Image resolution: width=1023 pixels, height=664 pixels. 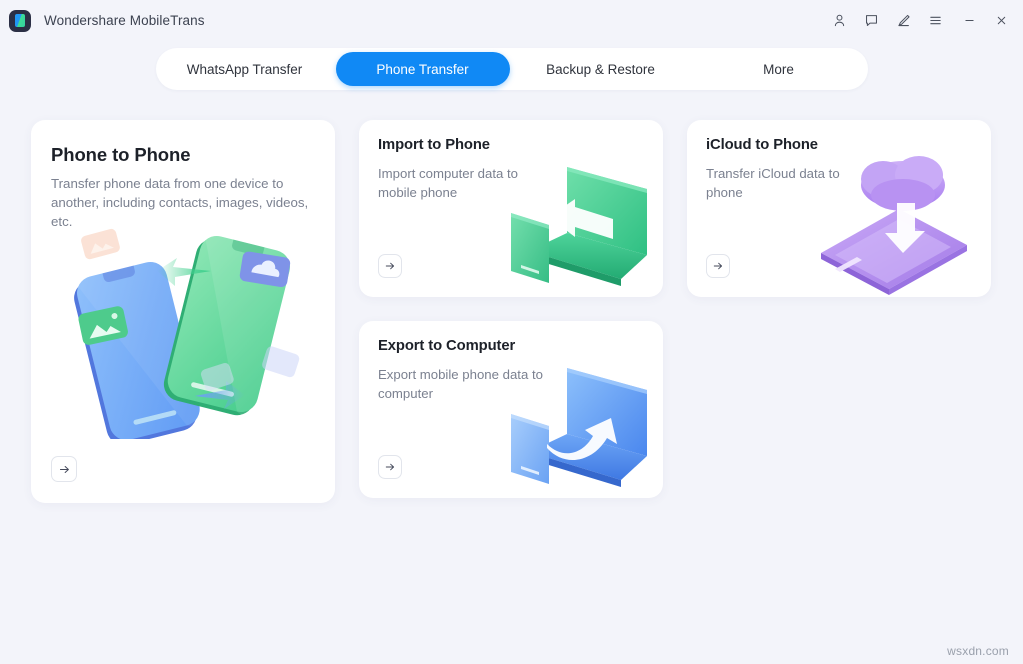 What do you see at coordinates (121, 154) in the screenshot?
I see `card-title: Phone to Phone` at bounding box center [121, 154].